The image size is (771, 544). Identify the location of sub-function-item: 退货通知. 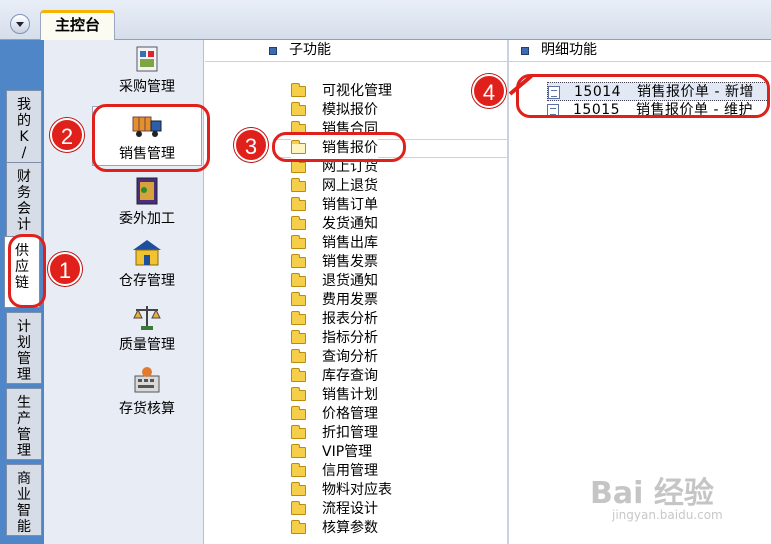
(334, 281).